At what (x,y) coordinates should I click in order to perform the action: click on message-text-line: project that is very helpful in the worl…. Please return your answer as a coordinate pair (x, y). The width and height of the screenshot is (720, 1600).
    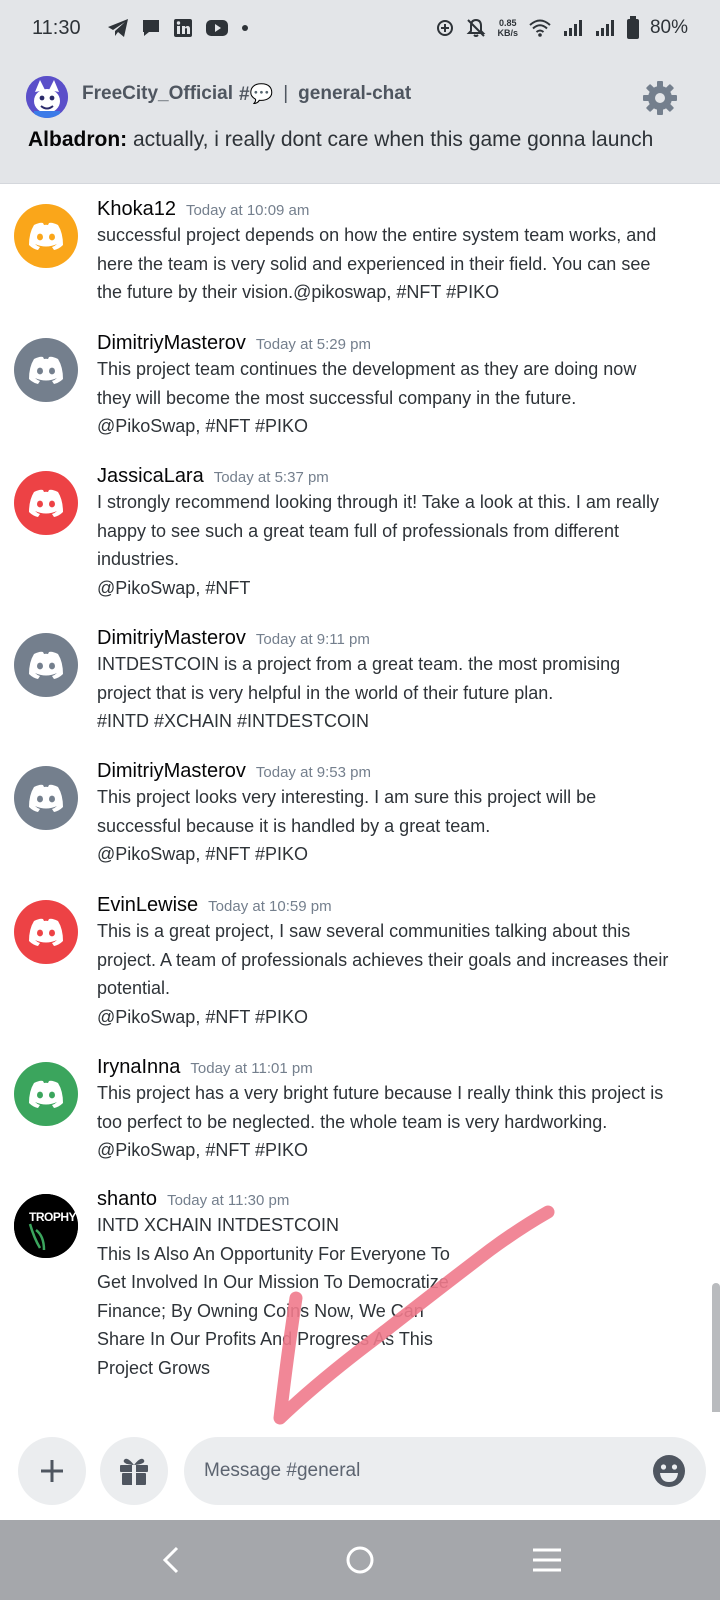
    Looking at the image, I should click on (325, 692).